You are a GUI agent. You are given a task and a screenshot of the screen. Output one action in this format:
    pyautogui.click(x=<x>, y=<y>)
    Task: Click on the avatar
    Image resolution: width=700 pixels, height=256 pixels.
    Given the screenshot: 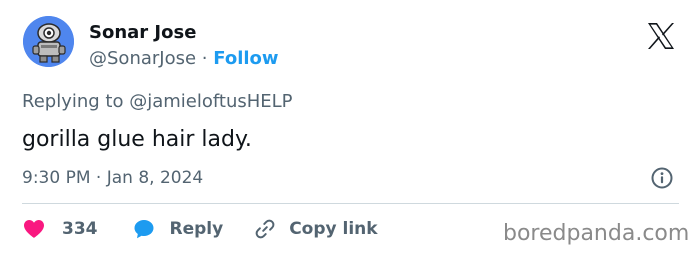 What is the action you would take?
    pyautogui.click(x=48, y=41)
    